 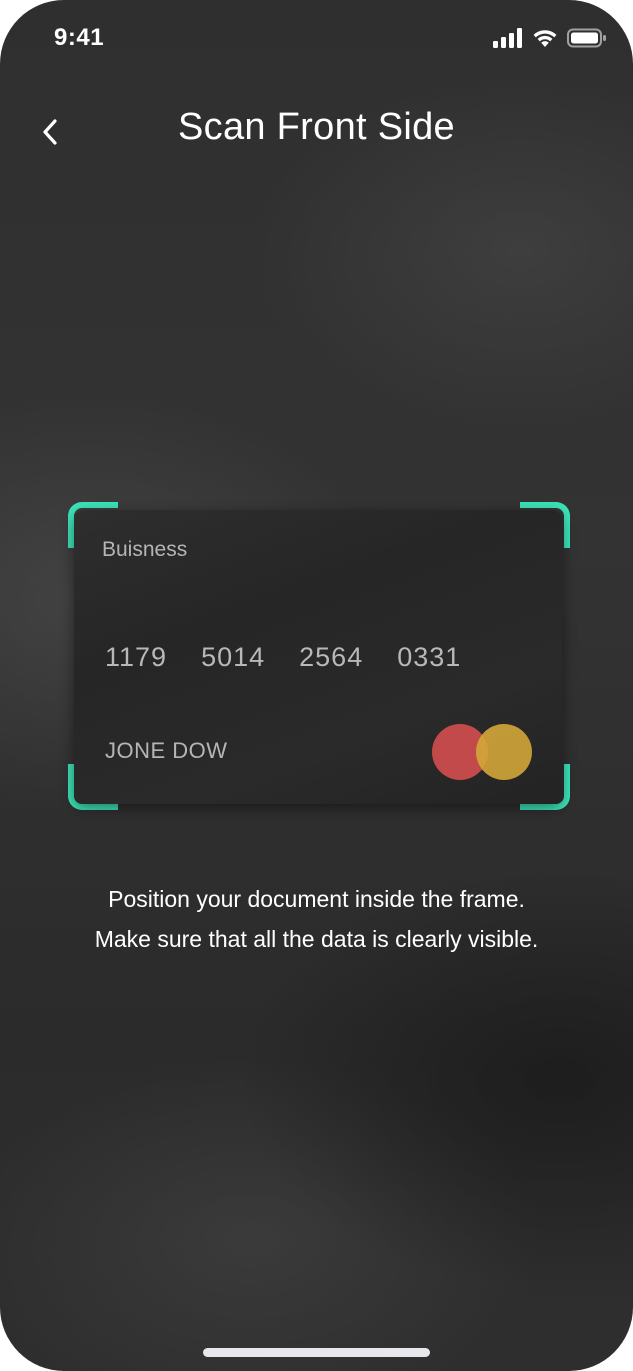 What do you see at coordinates (283, 657) in the screenshot?
I see `card-number: 1179 5014 2564 0331` at bounding box center [283, 657].